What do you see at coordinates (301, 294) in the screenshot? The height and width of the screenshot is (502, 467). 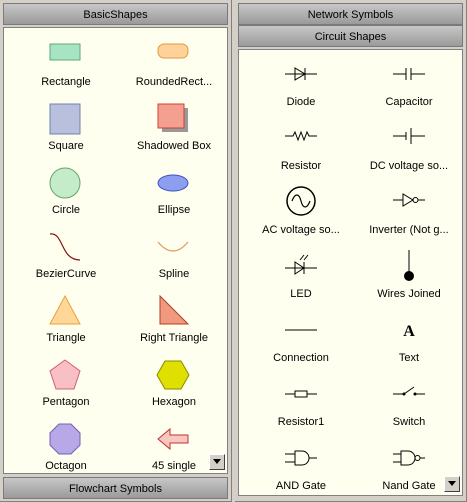 I see `shape-label: LED` at bounding box center [301, 294].